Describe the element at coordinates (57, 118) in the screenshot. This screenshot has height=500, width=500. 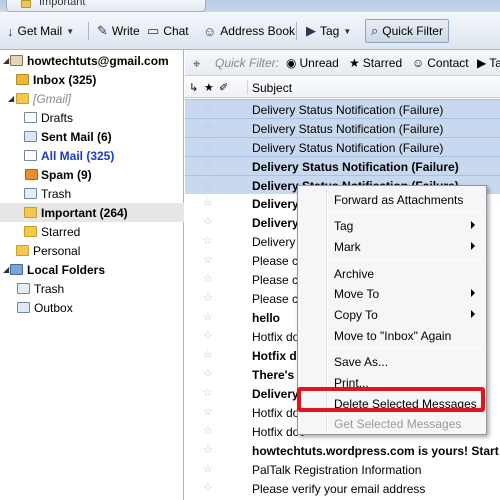
I see `folder-label: Drafts` at that location.